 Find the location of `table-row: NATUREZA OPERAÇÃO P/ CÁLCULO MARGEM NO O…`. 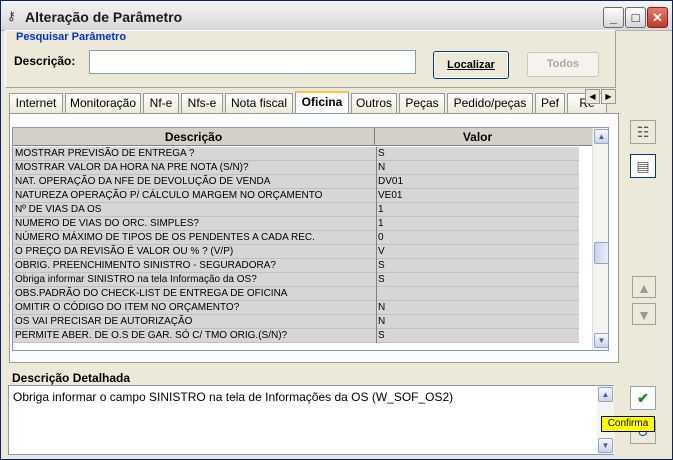

table-row: NATUREZA OPERAÇÃO P/ CÁLCULO MARGEM NO O… is located at coordinates (296, 196).